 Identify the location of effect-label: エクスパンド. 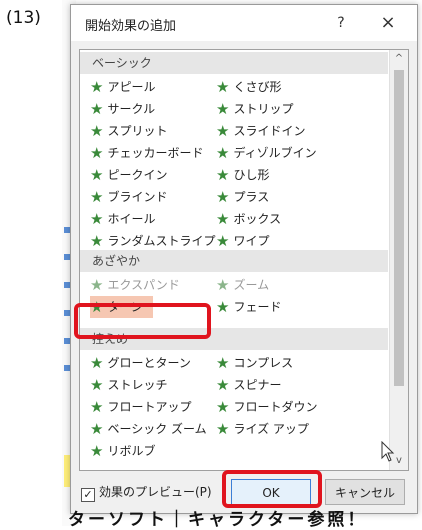
(143, 285).